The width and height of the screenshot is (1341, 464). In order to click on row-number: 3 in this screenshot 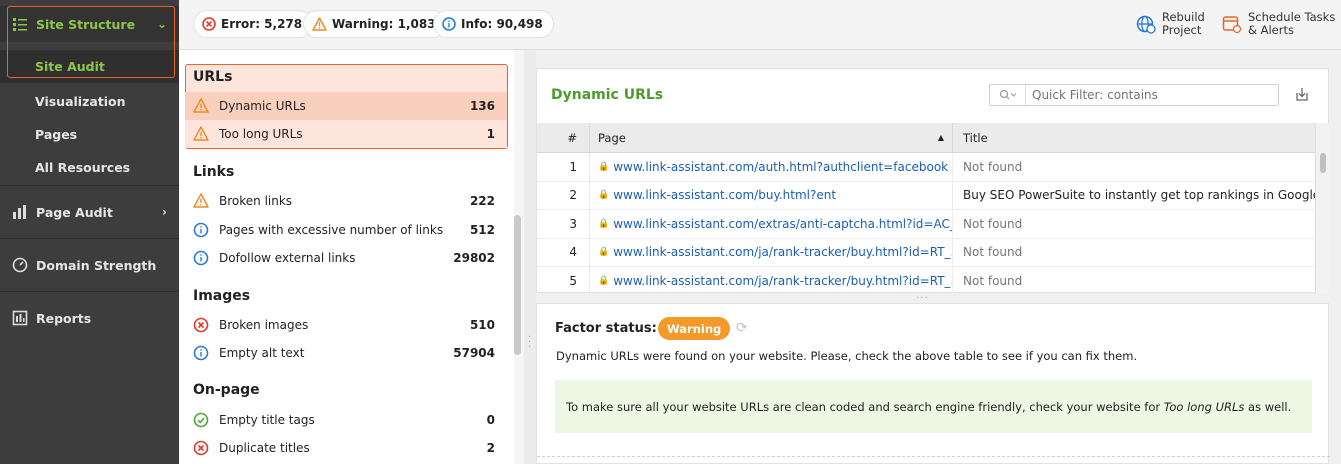, I will do `click(573, 223)`.